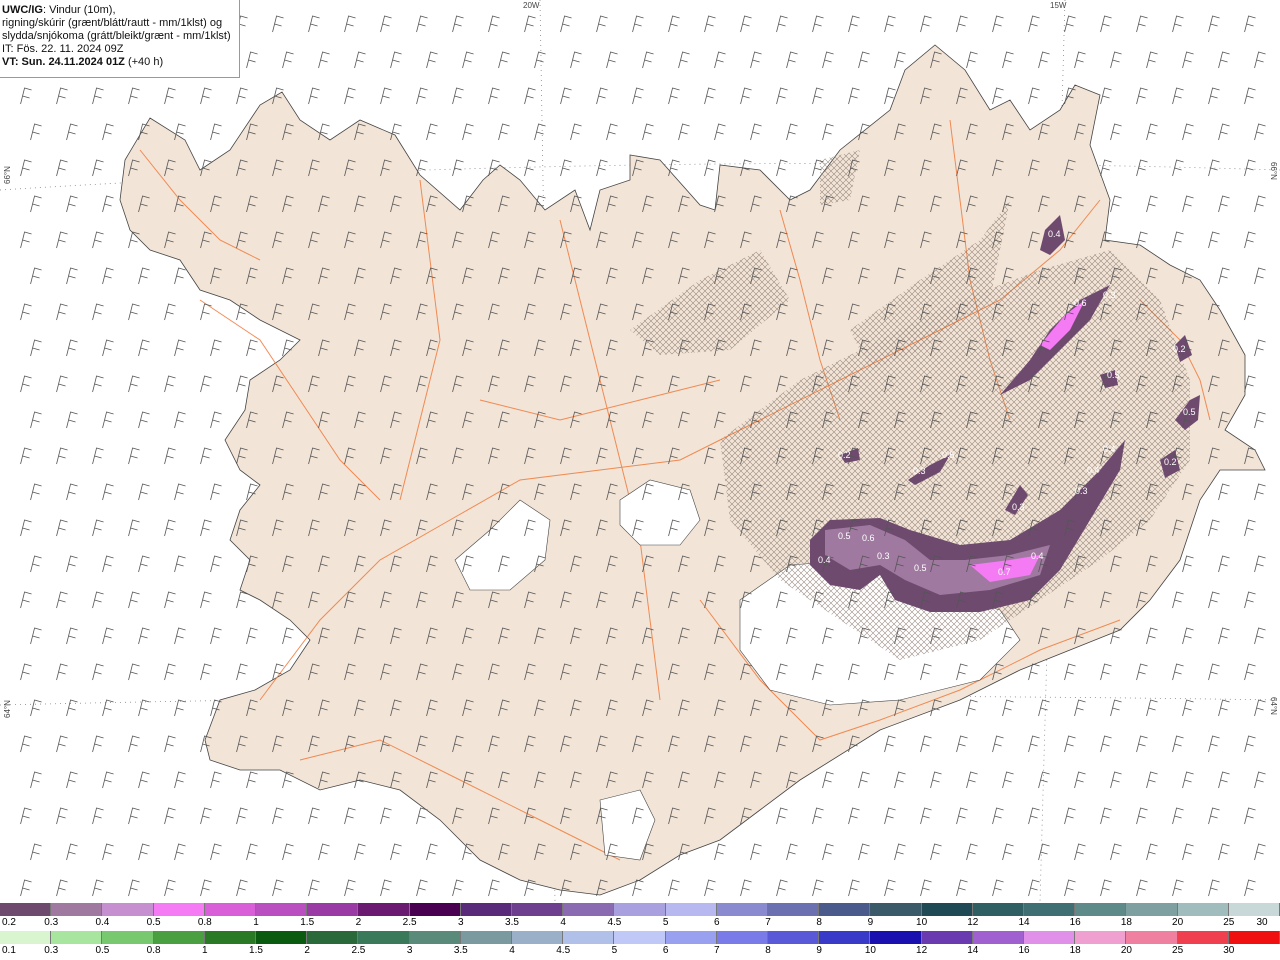  Describe the element at coordinates (409, 950) in the screenshot. I see `colorbar-label: 3` at that location.